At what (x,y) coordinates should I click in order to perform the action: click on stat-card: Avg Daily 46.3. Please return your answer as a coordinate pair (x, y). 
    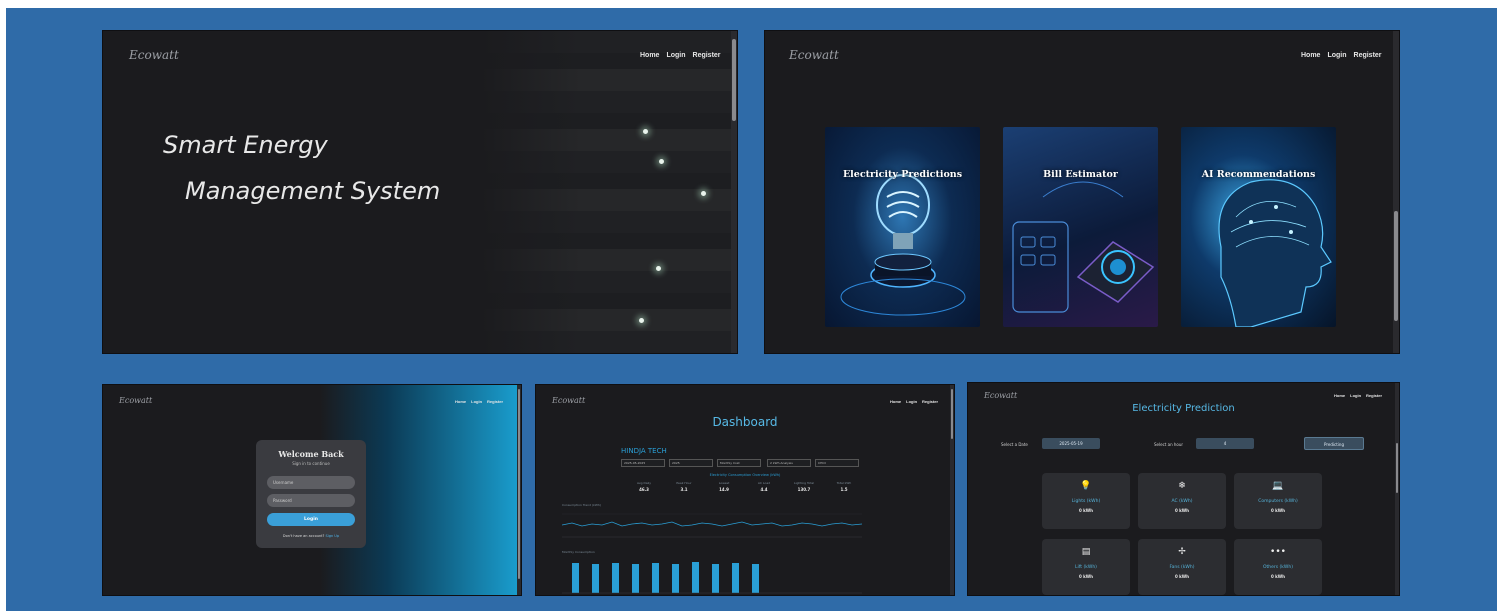
    Looking at the image, I should click on (644, 486).